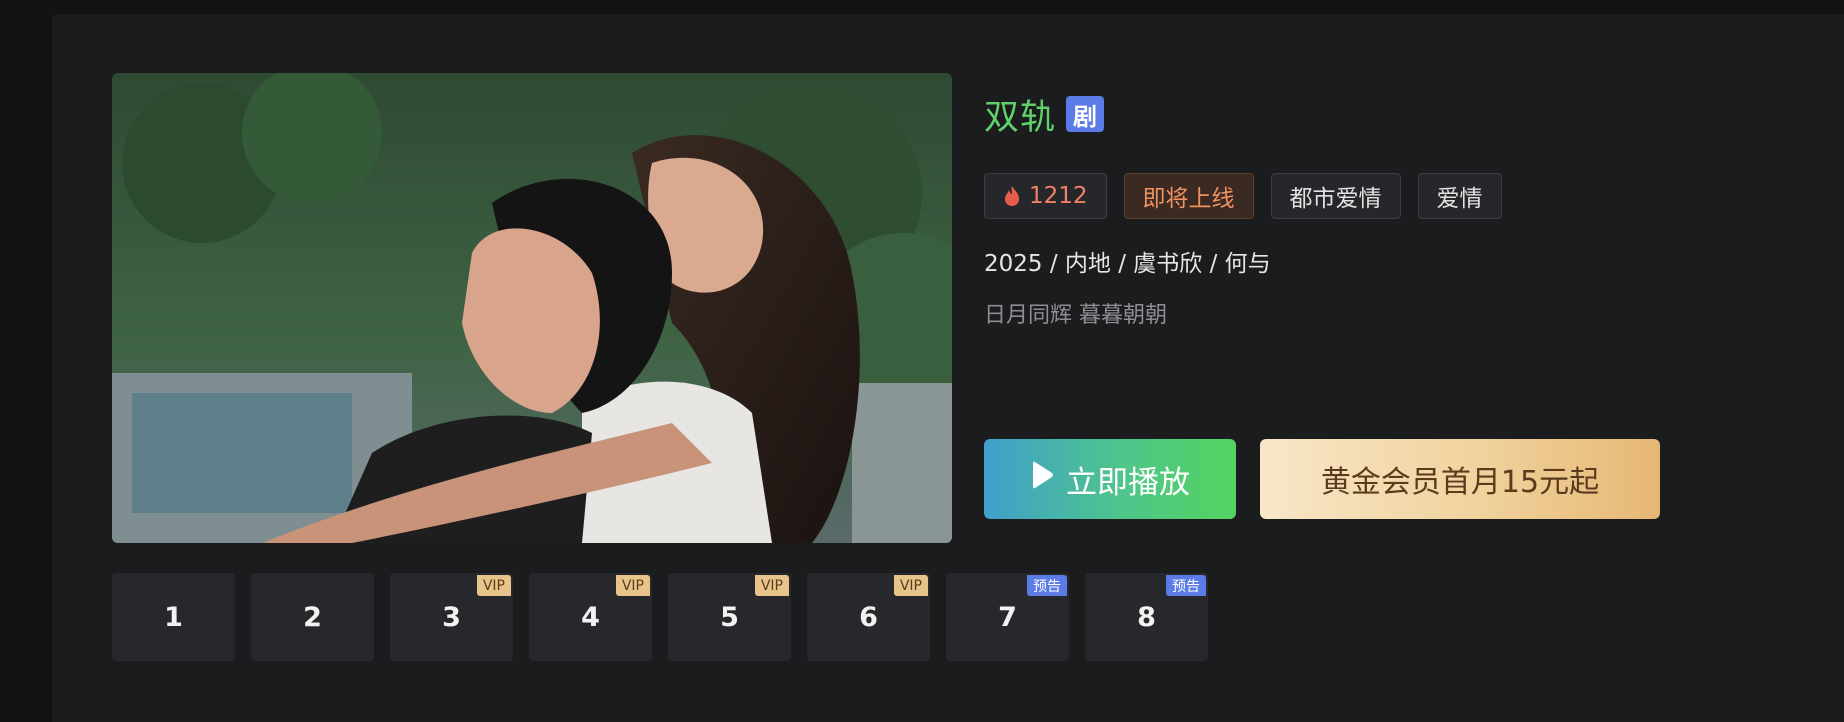  Describe the element at coordinates (1459, 196) in the screenshot. I see `genre-tag: 爱情` at that location.